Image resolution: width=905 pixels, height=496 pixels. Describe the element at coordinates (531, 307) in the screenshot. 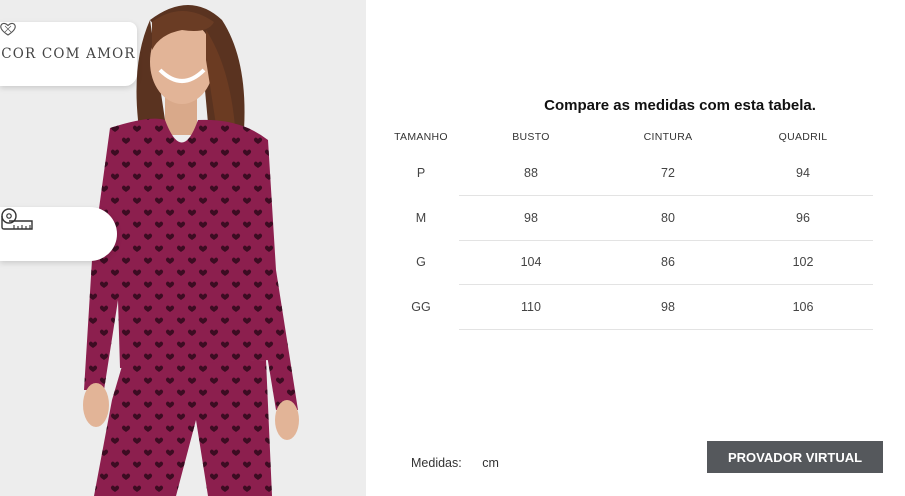

I see `bust-cell: 110` at that location.